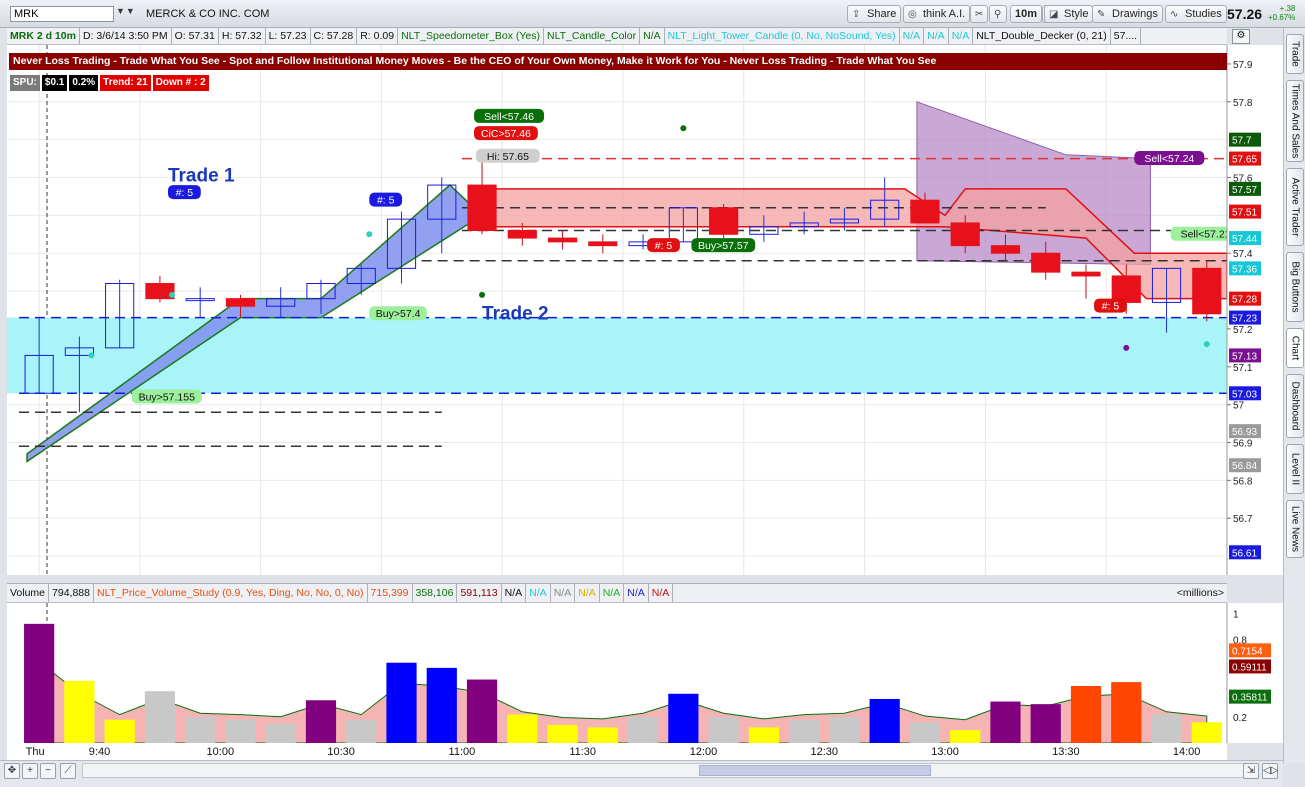  What do you see at coordinates (1042, 36) in the screenshot?
I see `study-info-cell: NLT_Double_Decker (0, 21)` at bounding box center [1042, 36].